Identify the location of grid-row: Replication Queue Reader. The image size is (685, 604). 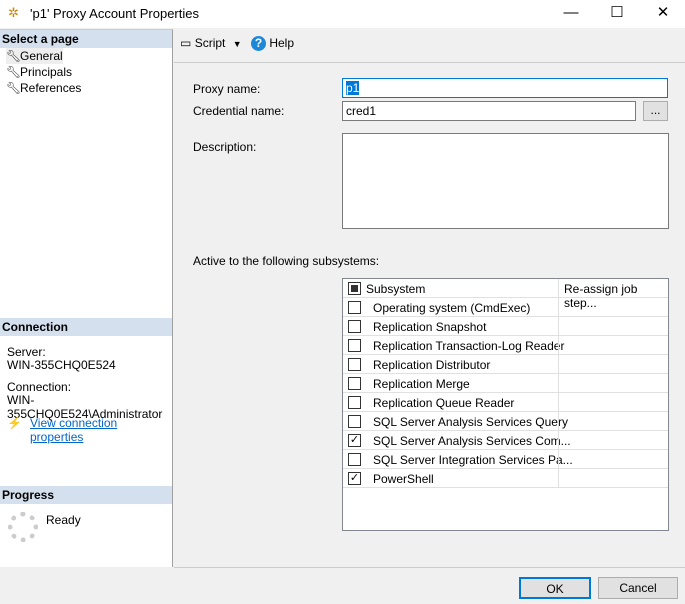
(505, 402).